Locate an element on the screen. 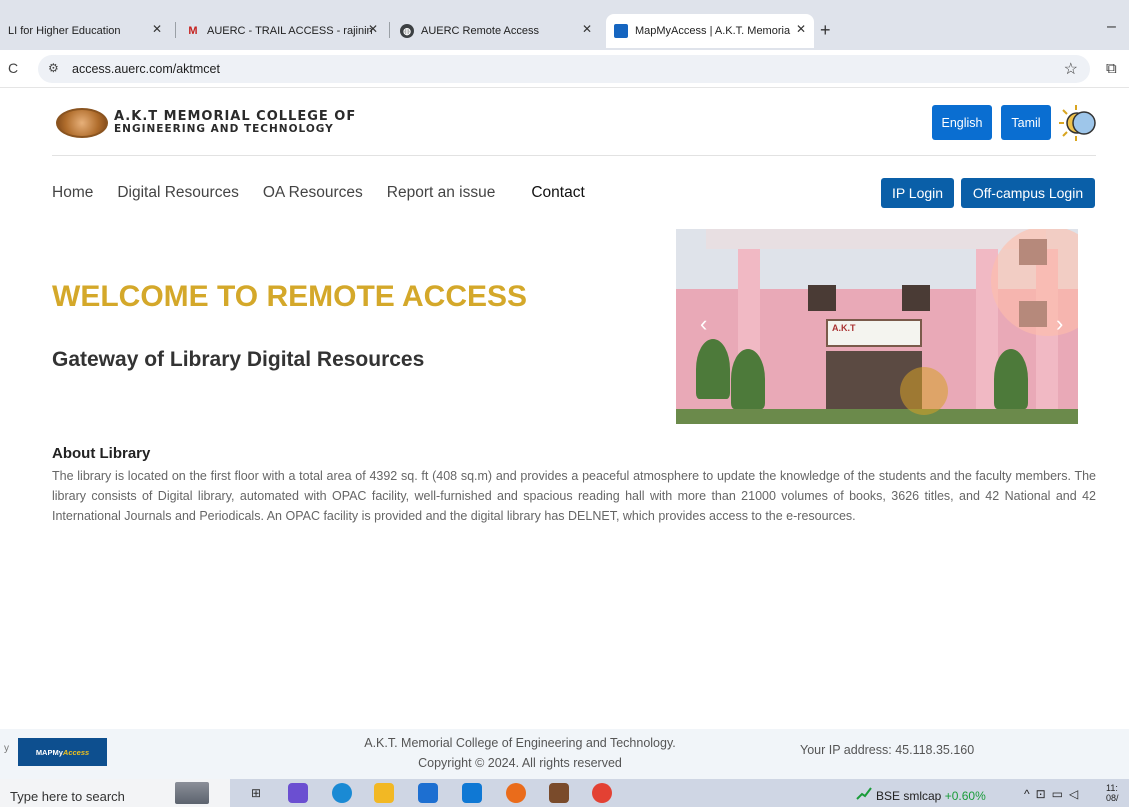 This screenshot has height=807, width=1129. stock-change: +0.60% is located at coordinates (965, 796).